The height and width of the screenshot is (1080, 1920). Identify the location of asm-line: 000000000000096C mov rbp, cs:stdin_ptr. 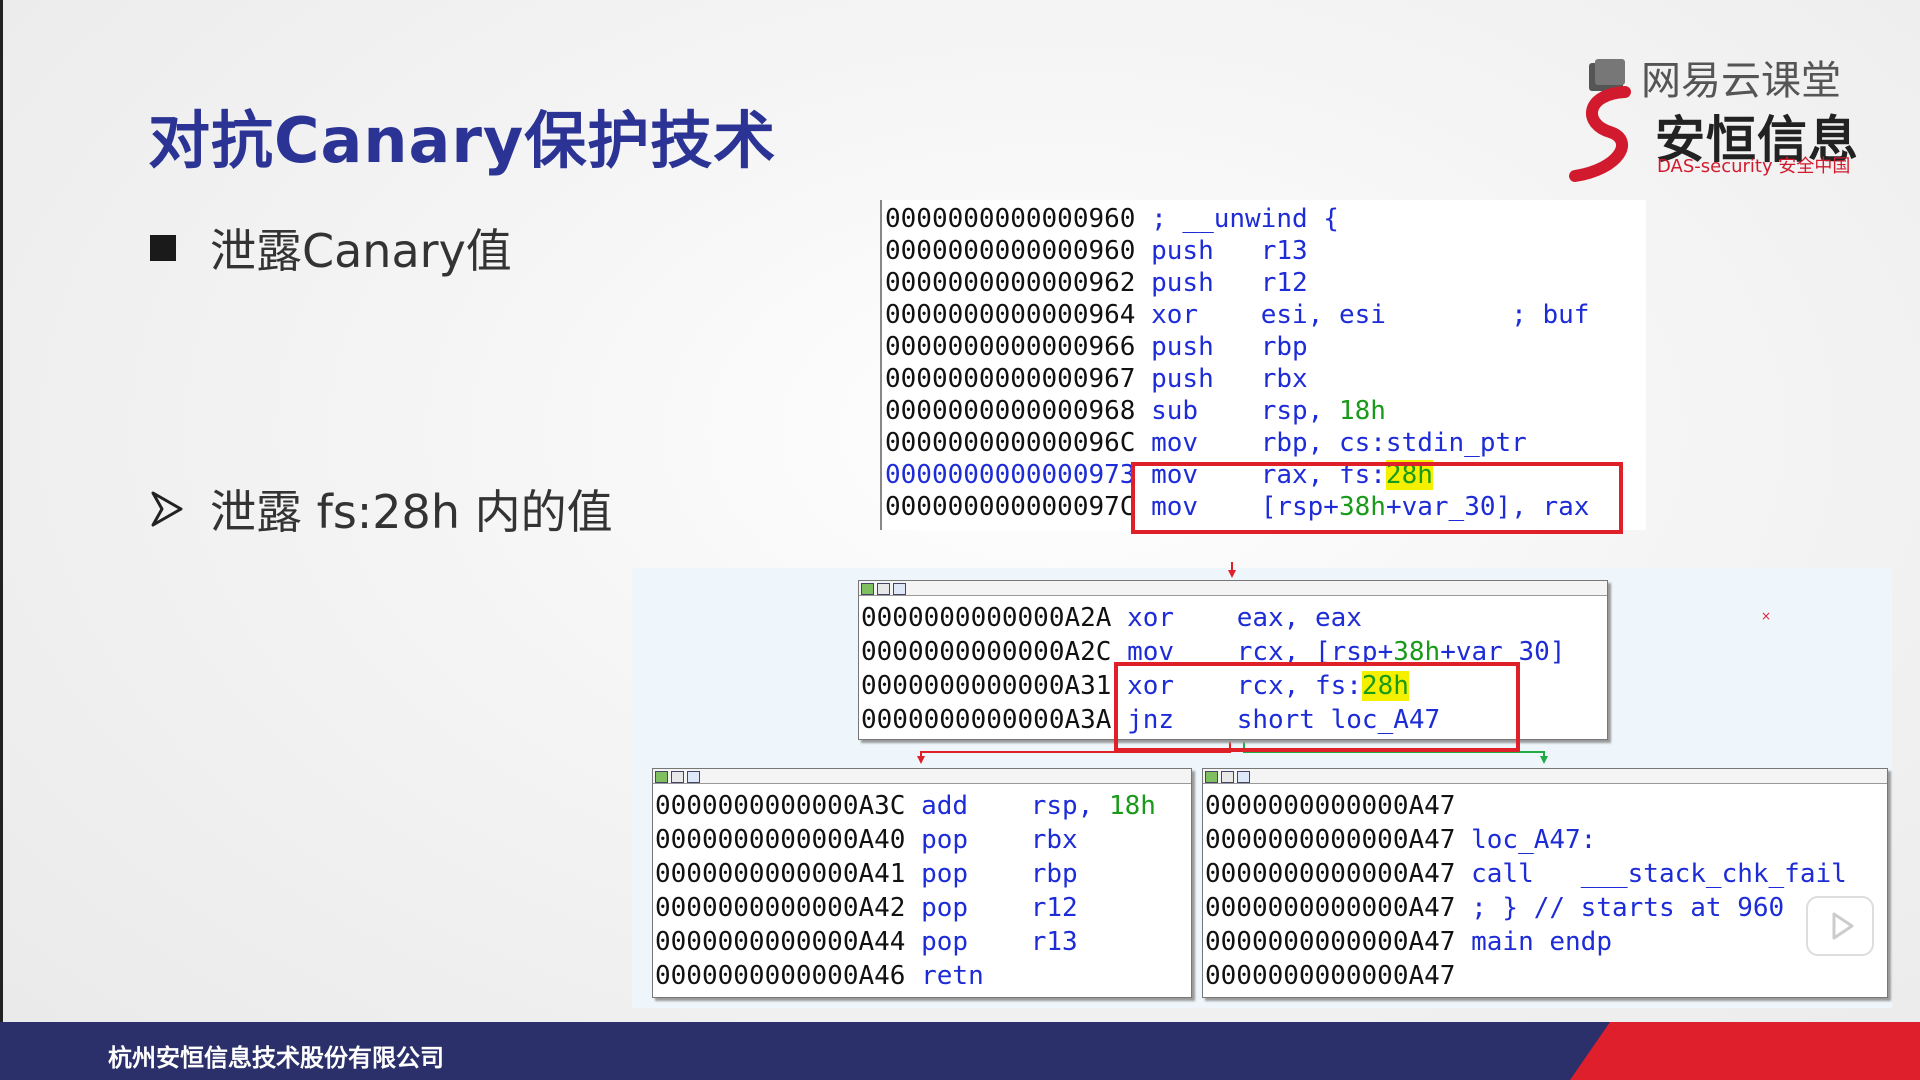
(1237, 443).